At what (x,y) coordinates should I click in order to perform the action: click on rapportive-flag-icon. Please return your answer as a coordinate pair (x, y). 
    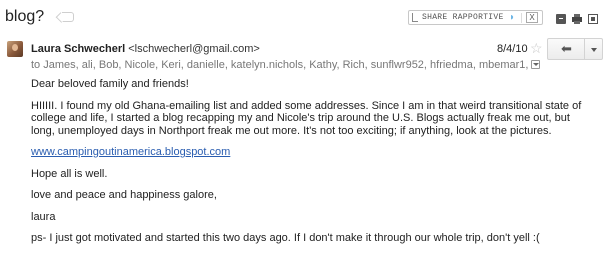
    Looking at the image, I should click on (415, 17).